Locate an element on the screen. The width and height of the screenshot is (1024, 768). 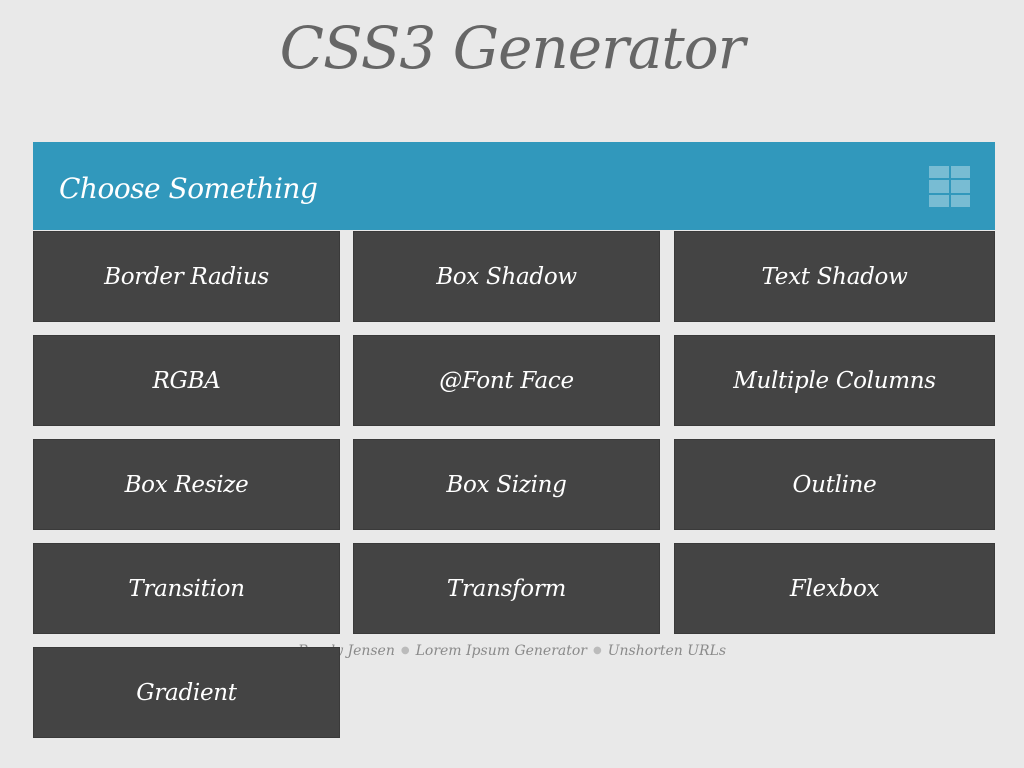
tile-border-radius: Border Radius is located at coordinates (186, 276).